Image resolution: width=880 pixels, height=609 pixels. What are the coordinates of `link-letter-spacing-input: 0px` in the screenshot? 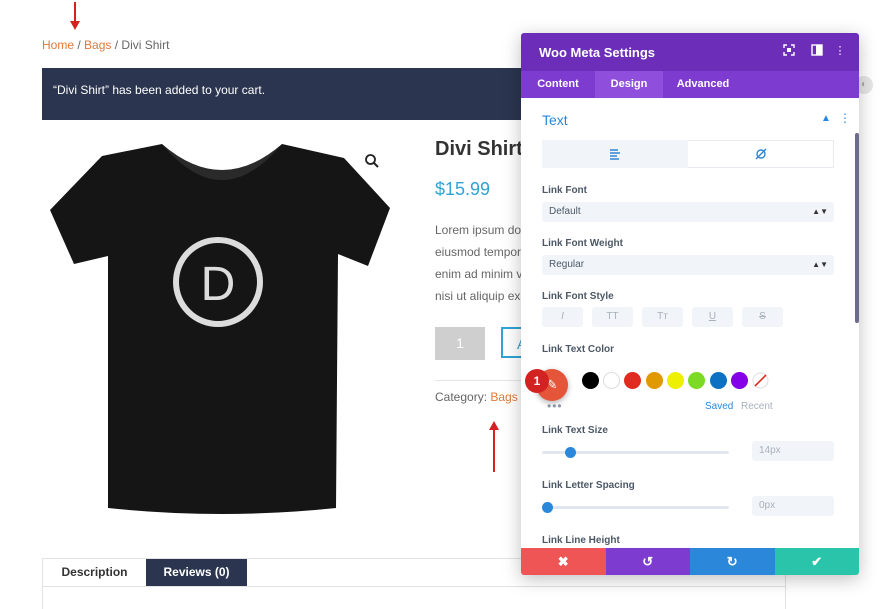 It's located at (793, 506).